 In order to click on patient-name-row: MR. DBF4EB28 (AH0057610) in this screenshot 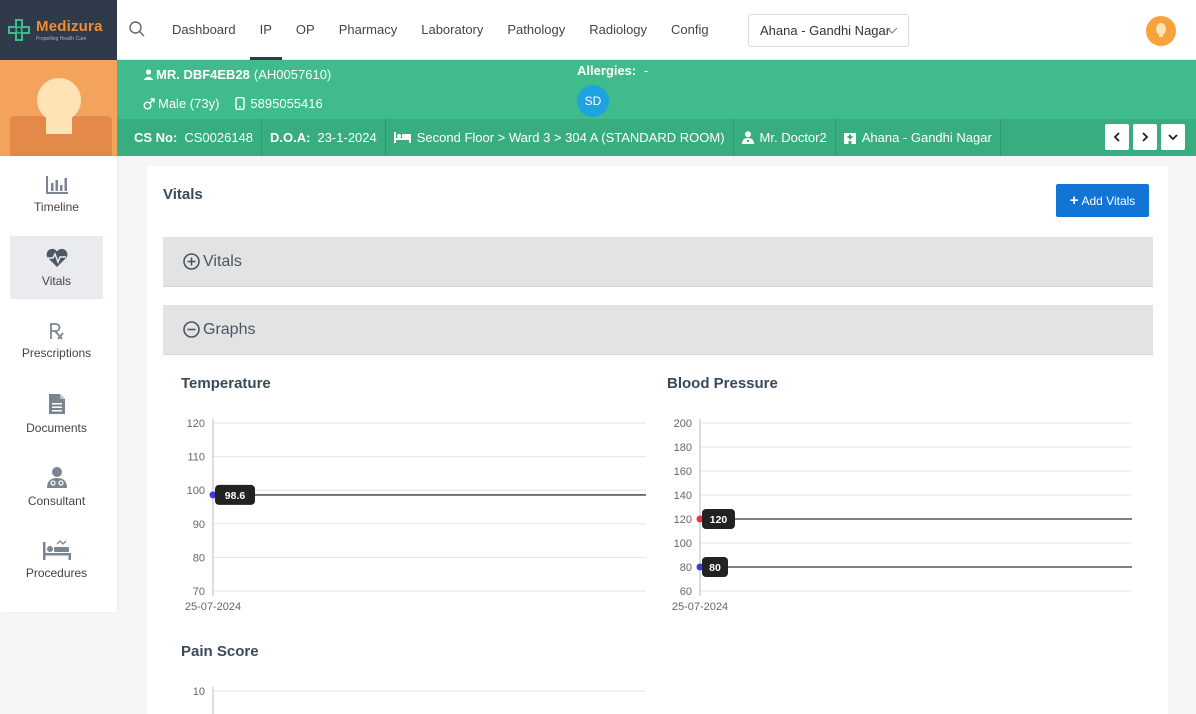, I will do `click(237, 74)`.